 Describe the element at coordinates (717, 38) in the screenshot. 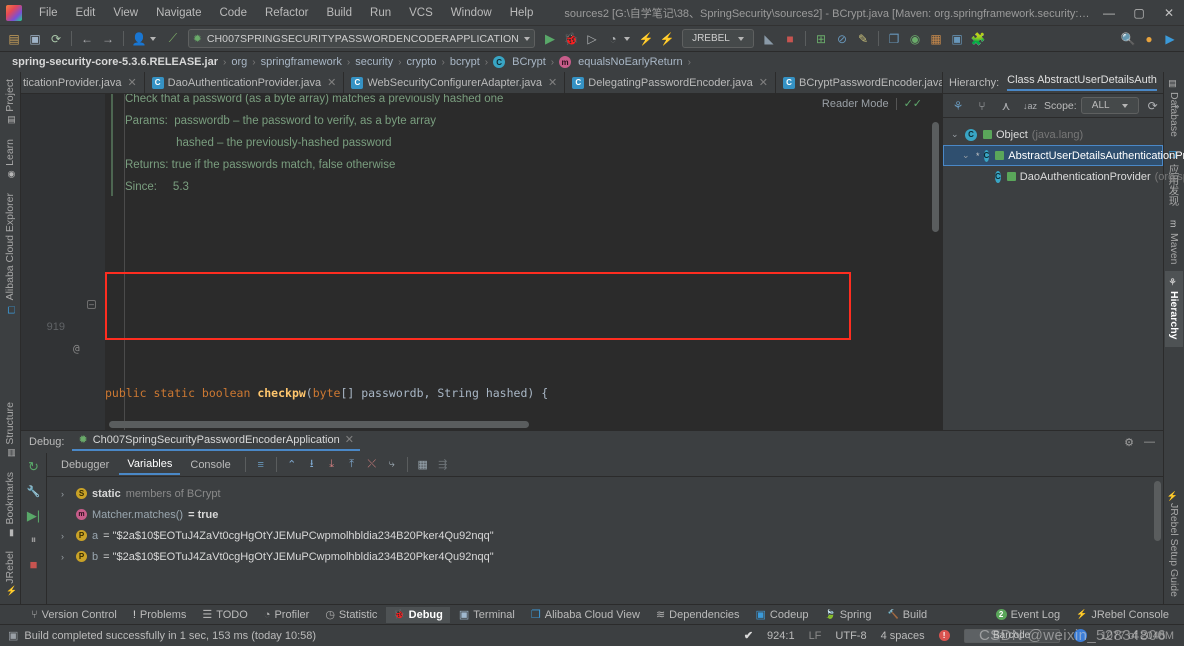

I see `jrebel-selector: JREBEL` at that location.